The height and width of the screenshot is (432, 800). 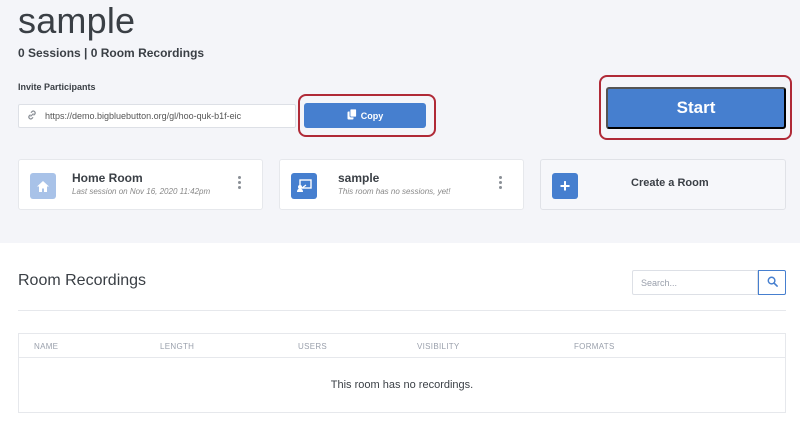 What do you see at coordinates (304, 186) in the screenshot?
I see `presentation-icon` at bounding box center [304, 186].